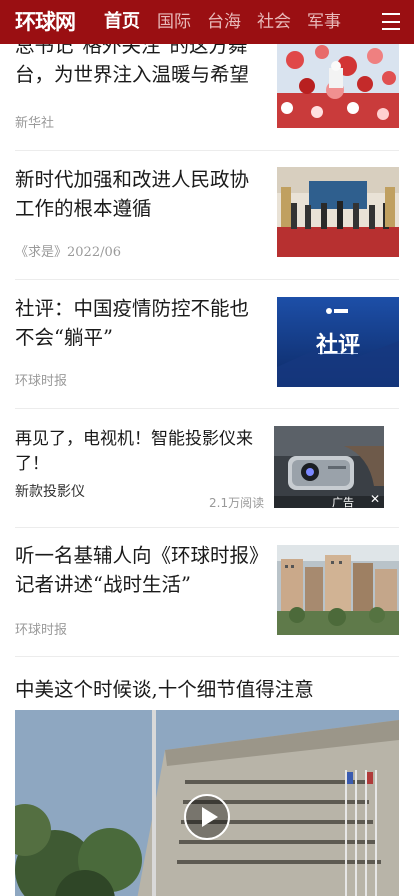 Image resolution: width=414 pixels, height=896 pixels. What do you see at coordinates (237, 503) in the screenshot?
I see `ad-read-count: 2.1万阅读` at bounding box center [237, 503].